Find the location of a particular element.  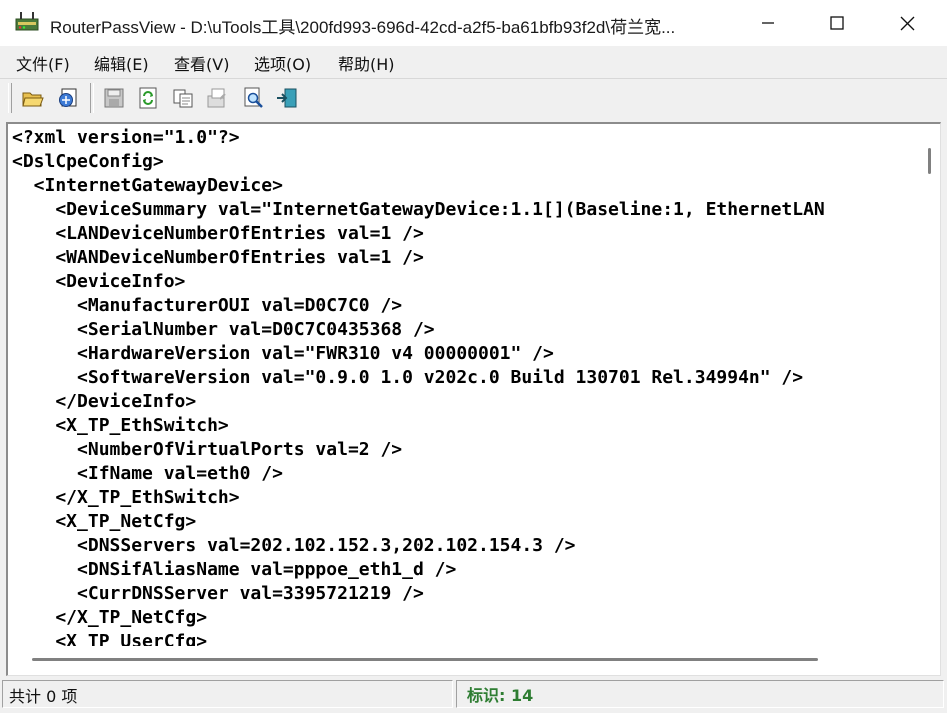

refresh-icon is located at coordinates (148, 98).